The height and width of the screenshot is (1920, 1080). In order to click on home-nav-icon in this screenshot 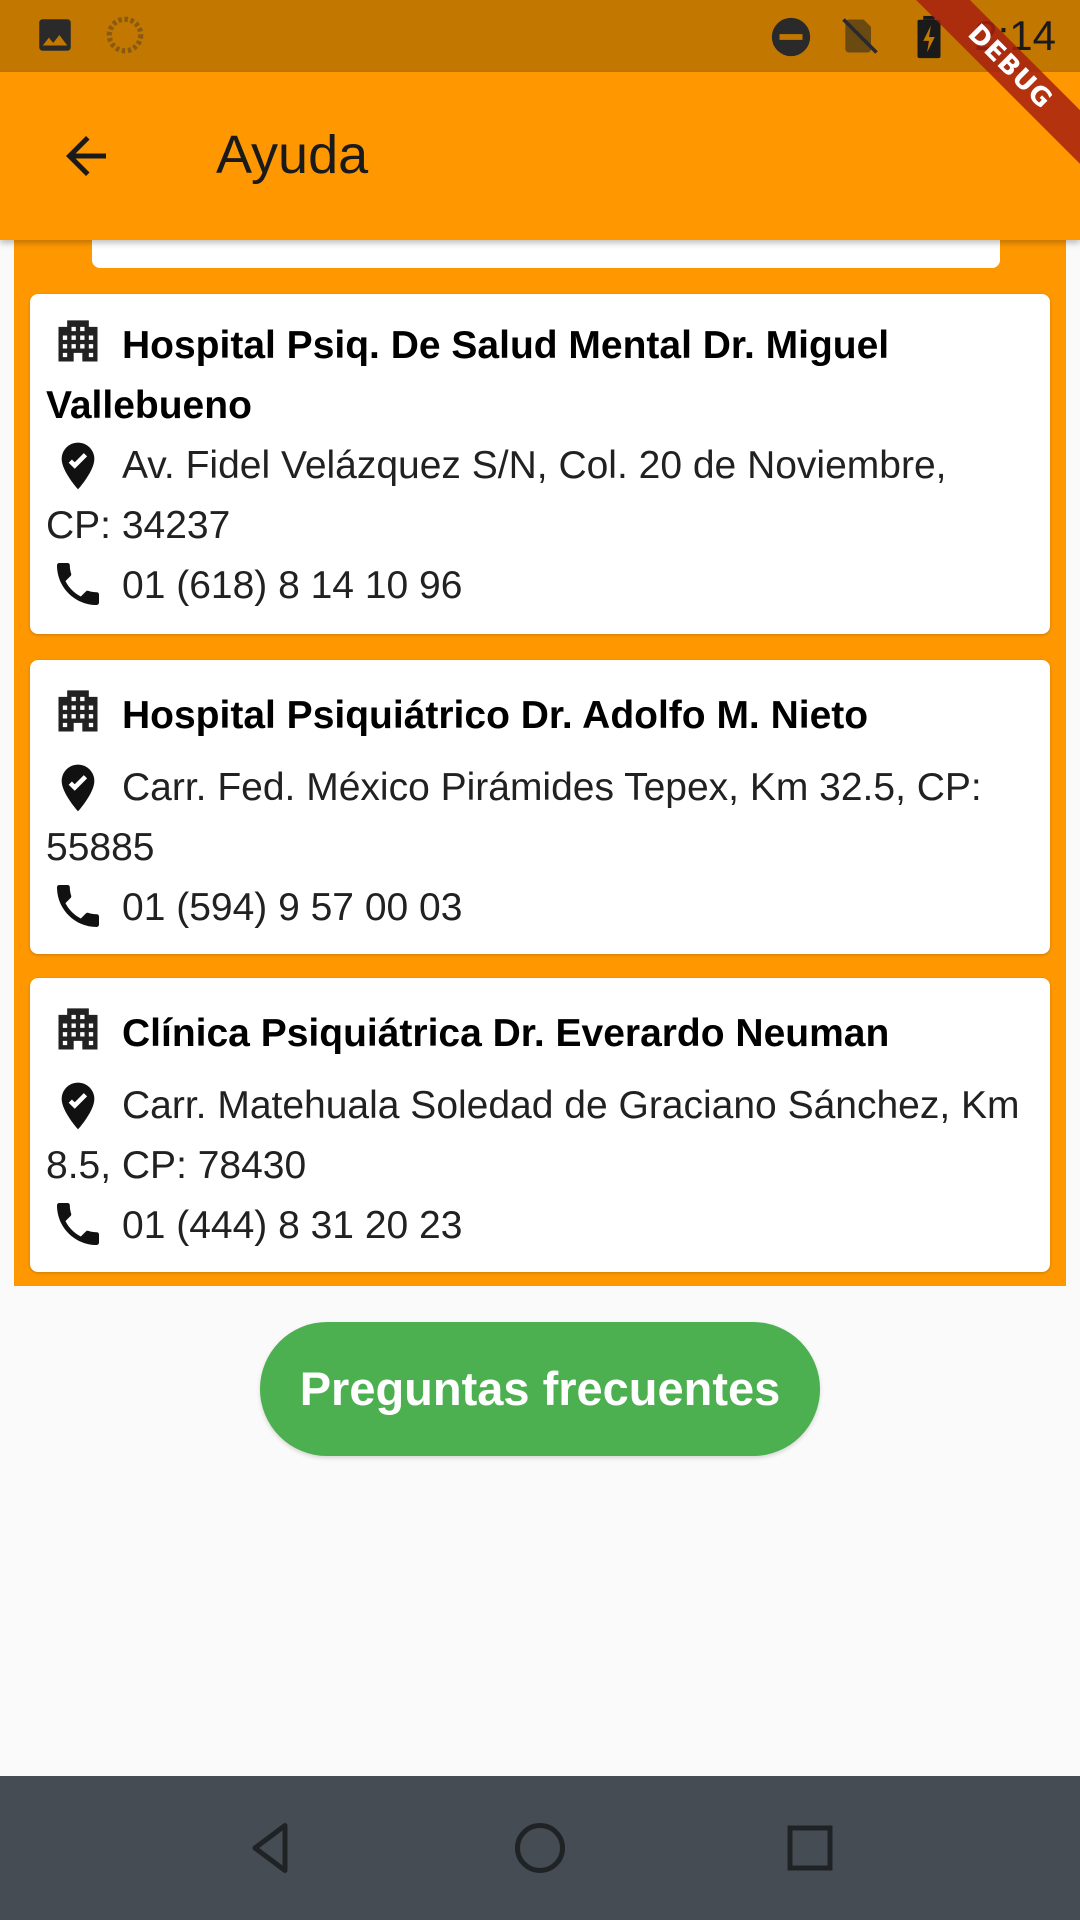, I will do `click(540, 1848)`.